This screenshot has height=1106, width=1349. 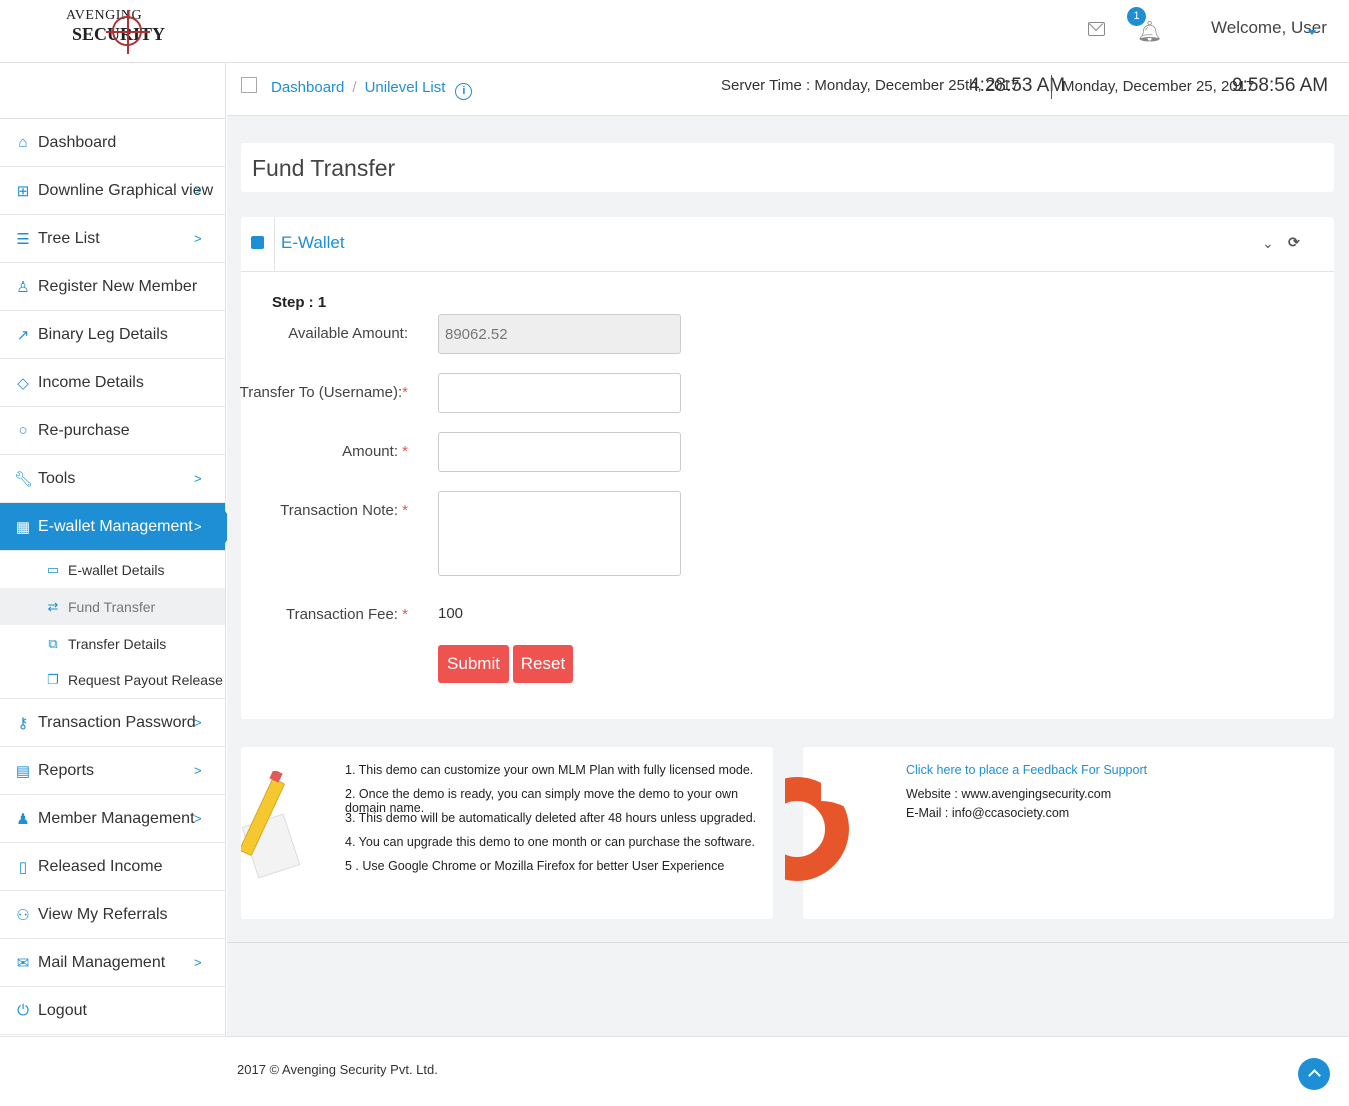 What do you see at coordinates (112, 383) in the screenshot?
I see `sidebar-item-income-details: ◇ Income Details` at bounding box center [112, 383].